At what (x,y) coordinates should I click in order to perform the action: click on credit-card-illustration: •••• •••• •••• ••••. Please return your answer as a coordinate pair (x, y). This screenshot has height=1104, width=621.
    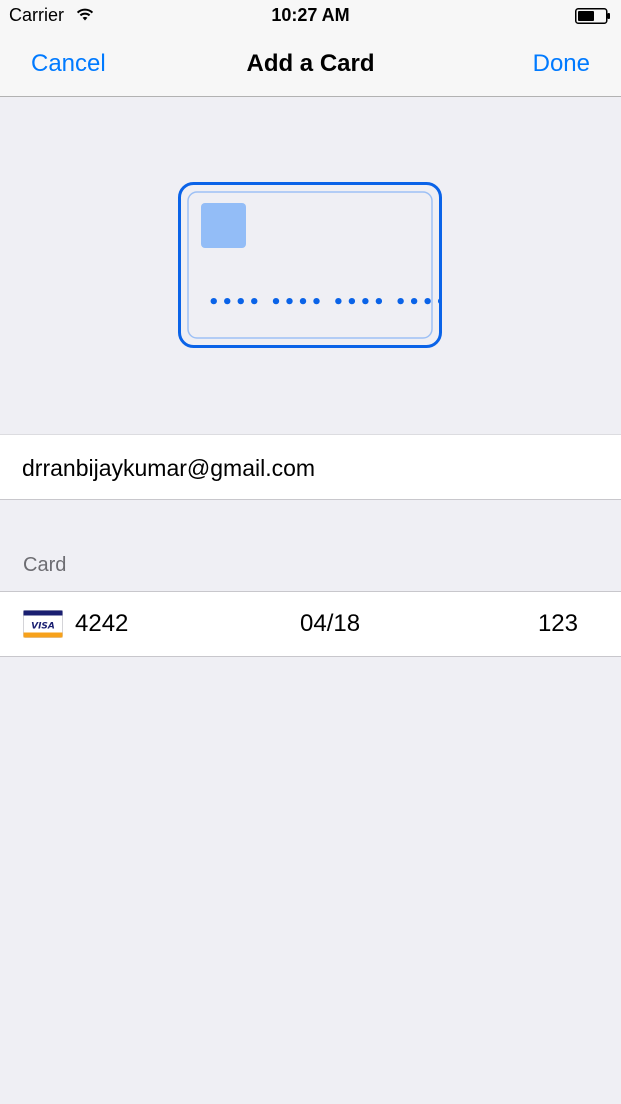
    Looking at the image, I should click on (310, 265).